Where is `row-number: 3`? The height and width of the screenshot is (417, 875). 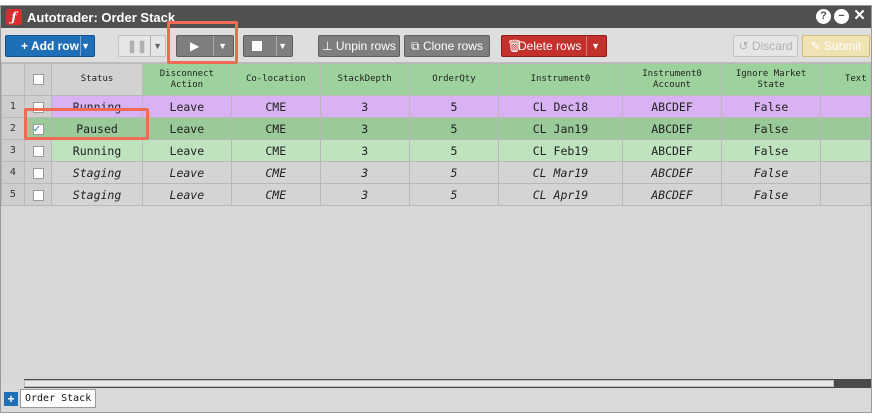
row-number: 3 is located at coordinates (13, 150).